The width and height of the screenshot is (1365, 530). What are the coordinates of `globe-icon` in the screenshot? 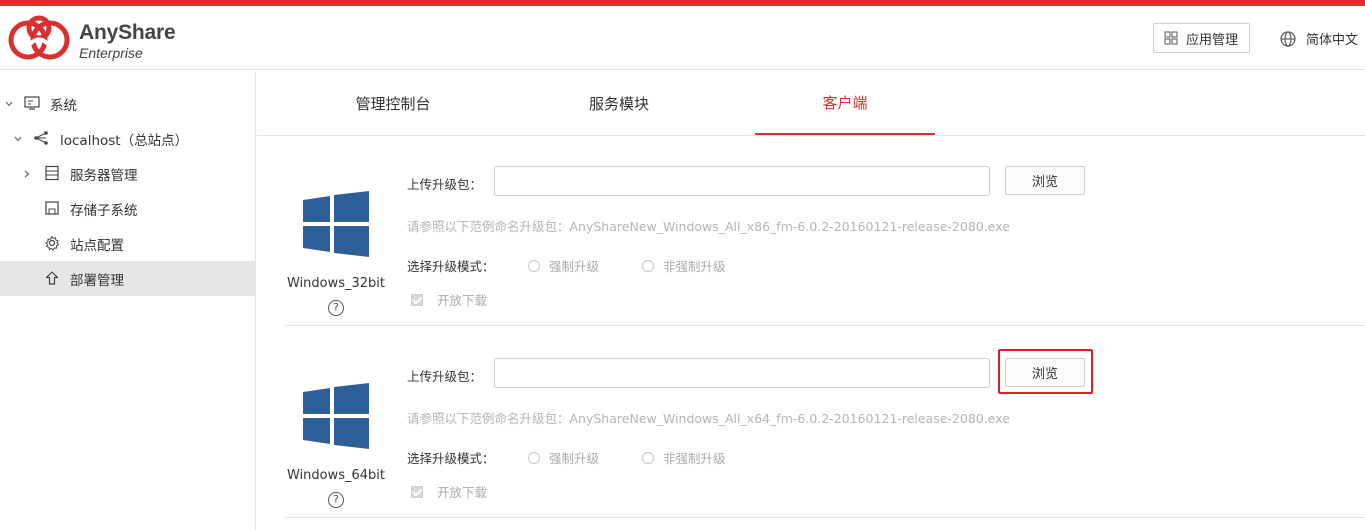 It's located at (1288, 38).